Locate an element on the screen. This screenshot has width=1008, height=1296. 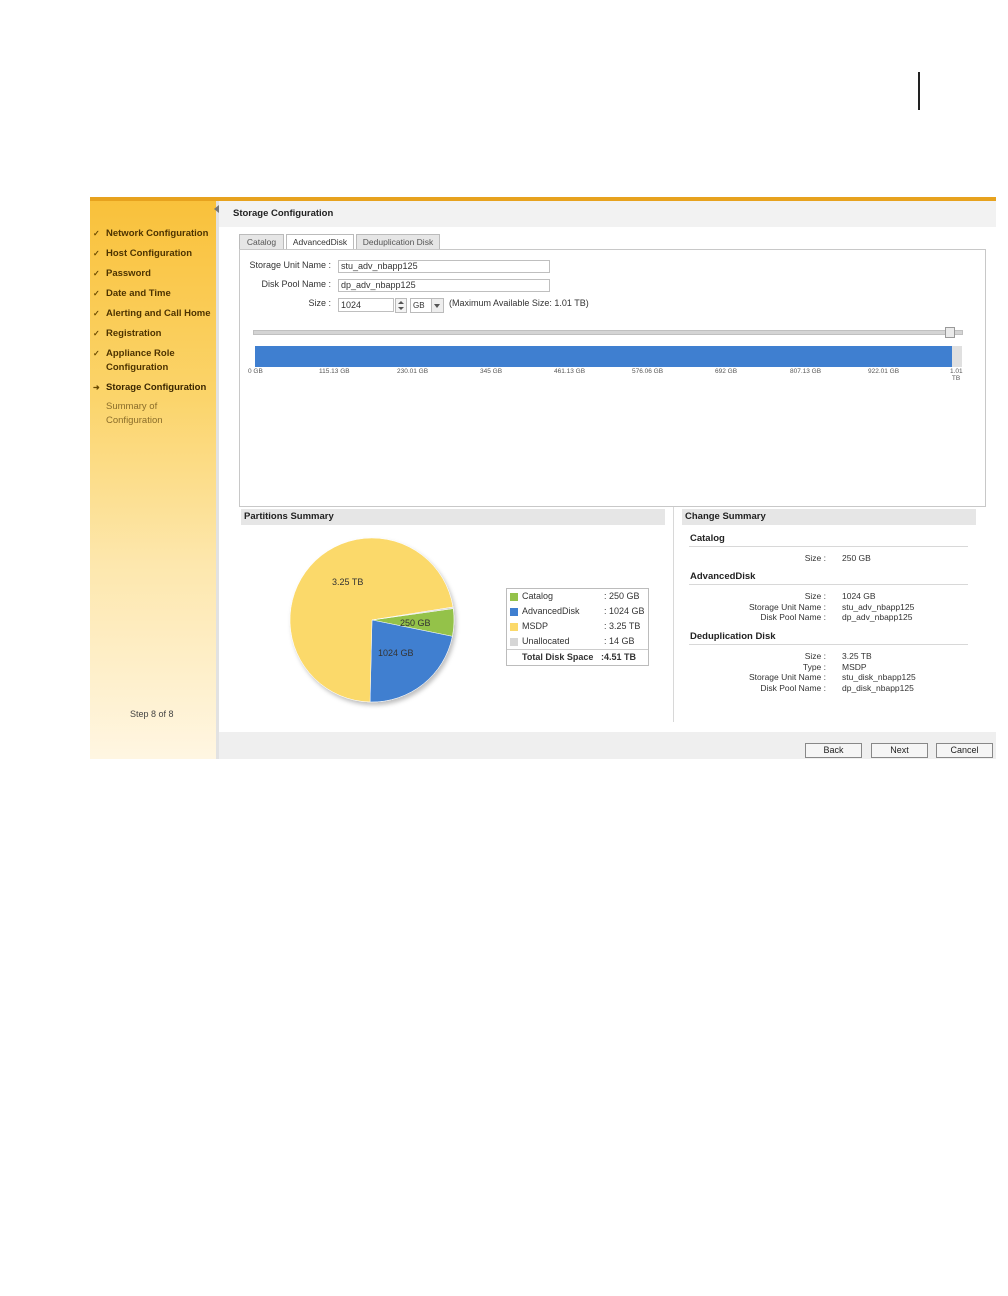
tab-advanceddisk: AdvancedDisk is located at coordinates (320, 242).